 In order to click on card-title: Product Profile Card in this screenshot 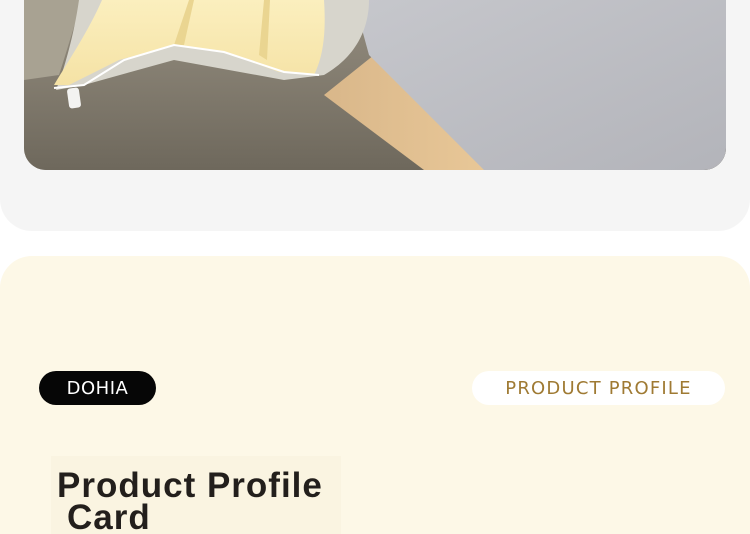, I will do `click(207, 501)`.